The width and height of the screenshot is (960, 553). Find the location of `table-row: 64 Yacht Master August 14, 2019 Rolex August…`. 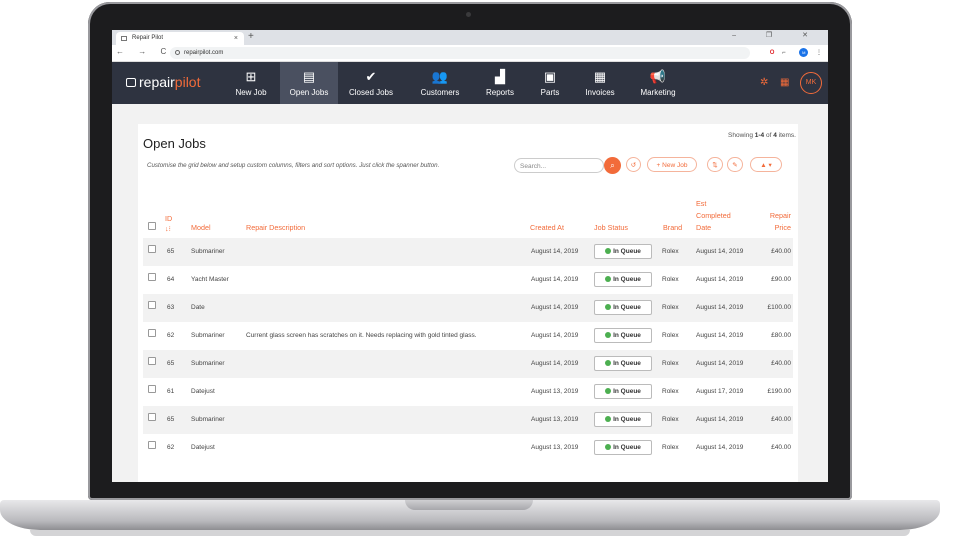

table-row: 64 Yacht Master August 14, 2019 Rolex August… is located at coordinates (468, 280).